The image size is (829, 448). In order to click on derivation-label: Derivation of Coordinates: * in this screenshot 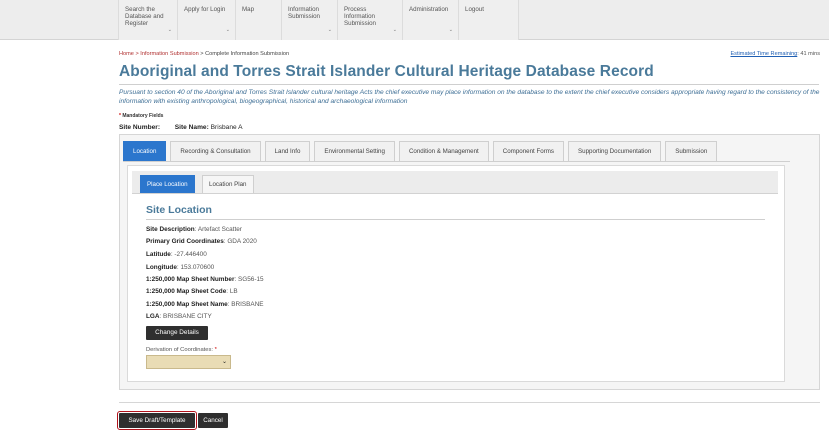, I will do `click(181, 350)`.